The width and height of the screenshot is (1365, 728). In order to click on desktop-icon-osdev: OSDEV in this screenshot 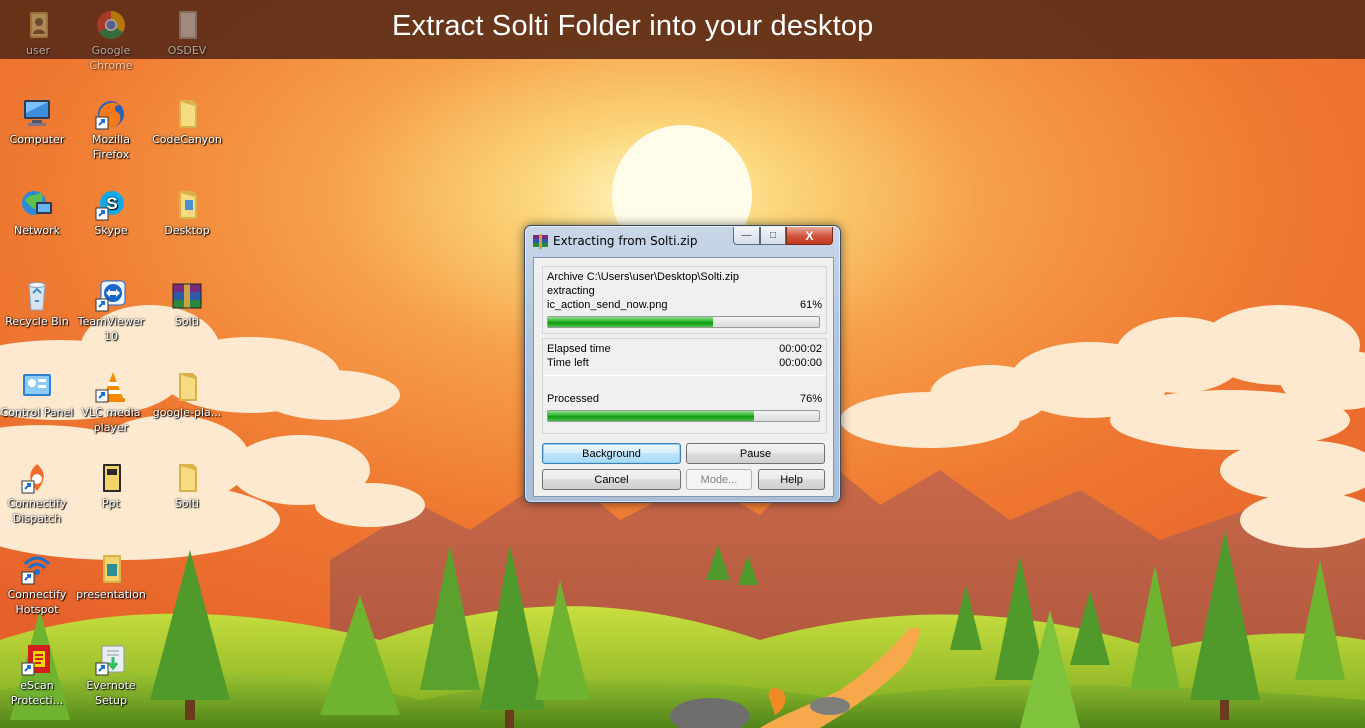, I will do `click(187, 33)`.